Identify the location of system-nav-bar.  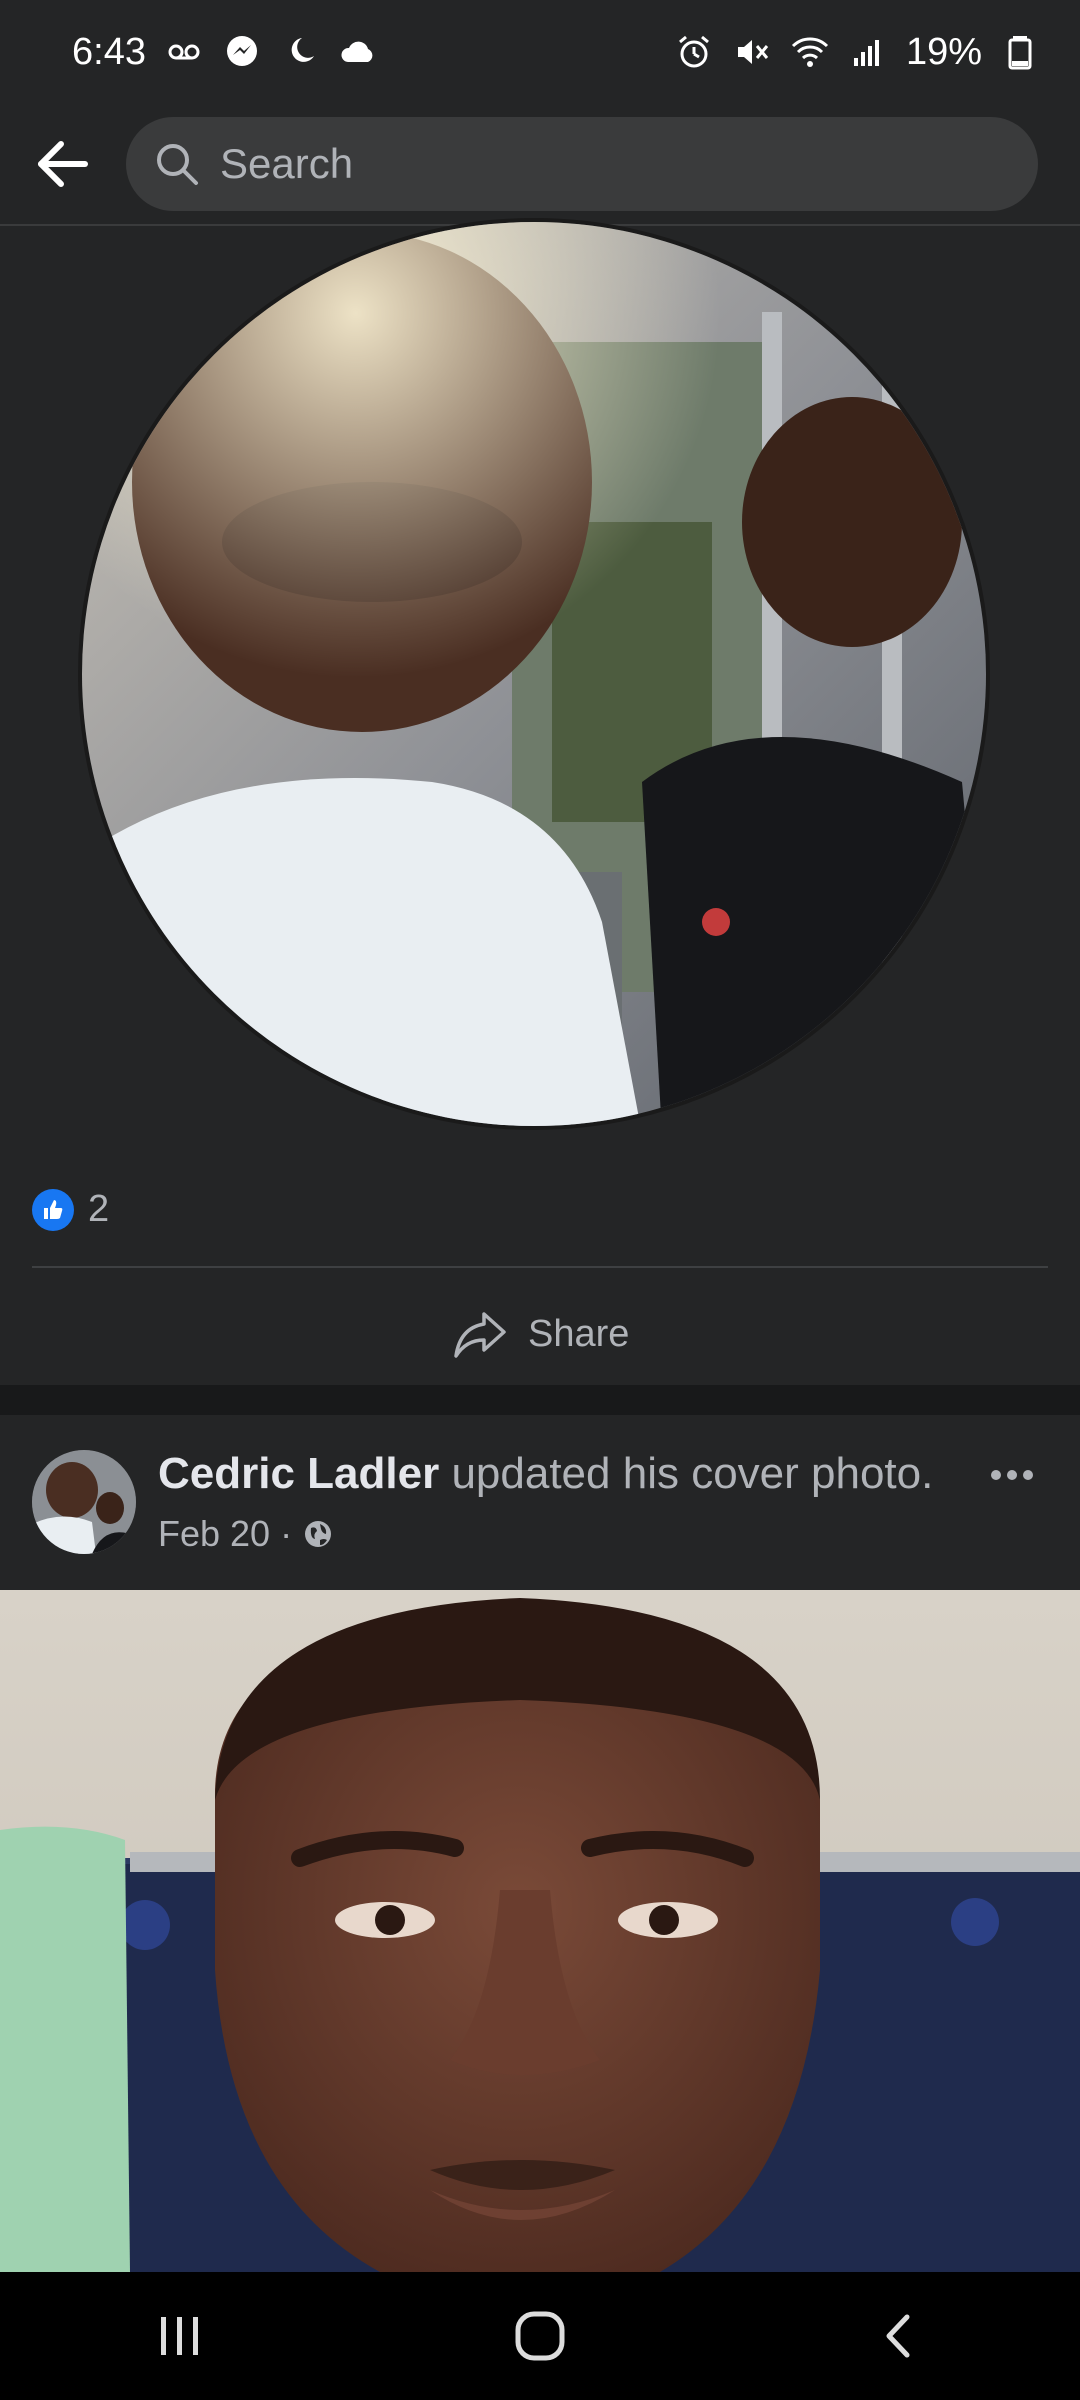
(540, 2336).